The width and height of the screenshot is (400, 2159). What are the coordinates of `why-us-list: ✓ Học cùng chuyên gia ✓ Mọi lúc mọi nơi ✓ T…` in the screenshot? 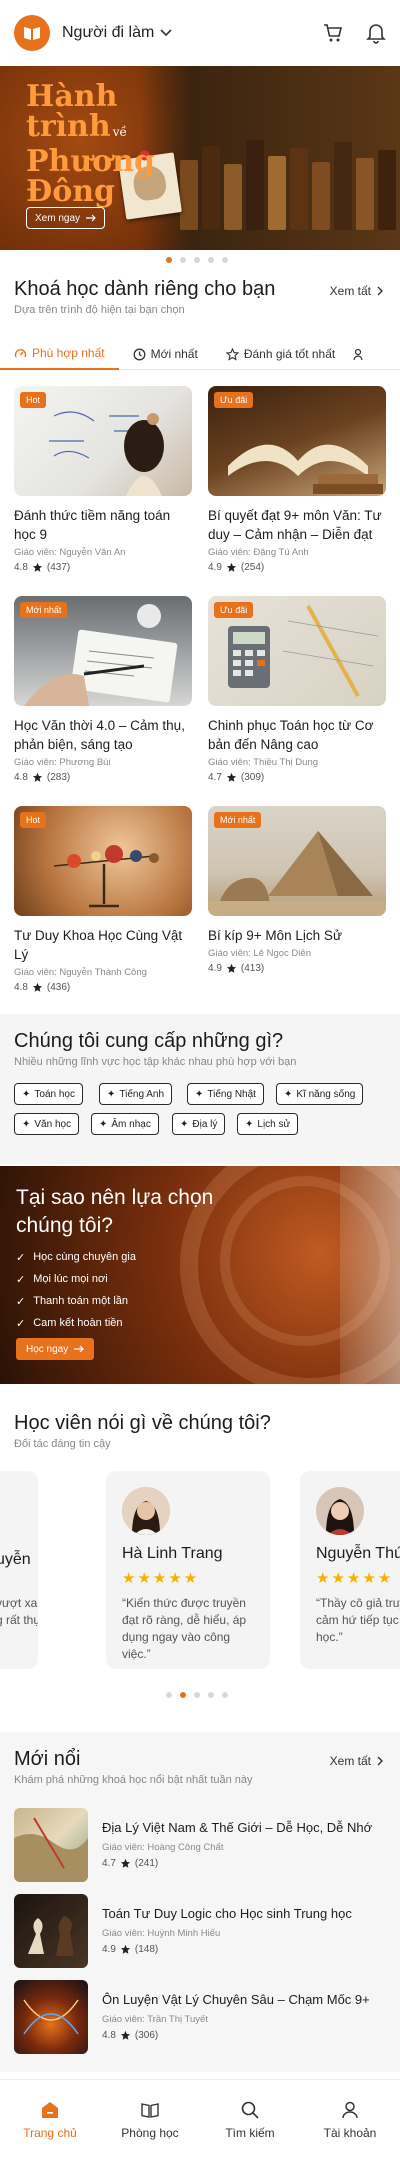 It's located at (76, 1290).